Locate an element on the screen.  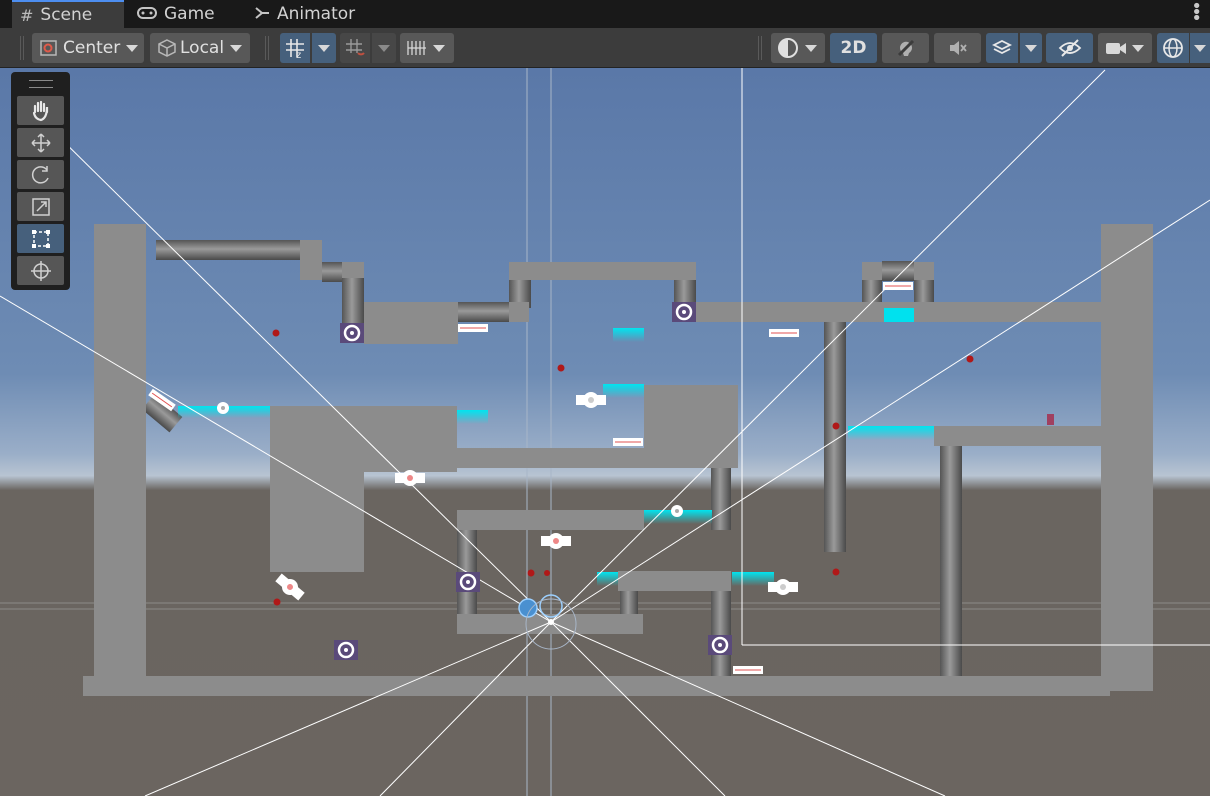
rotate-icon is located at coordinates (40, 174).